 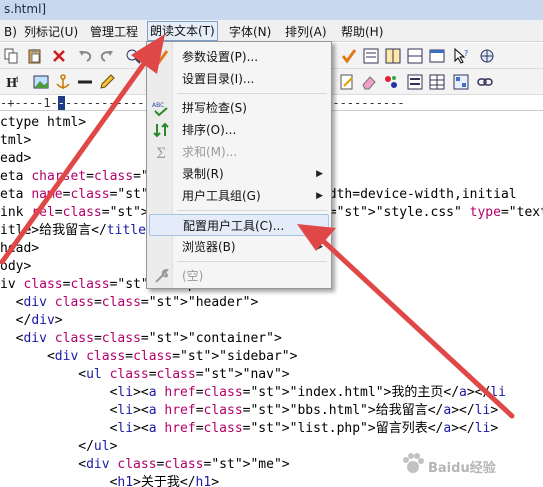 What do you see at coordinates (31, 321) in the screenshot?
I see `code-line: </div>` at bounding box center [31, 321].